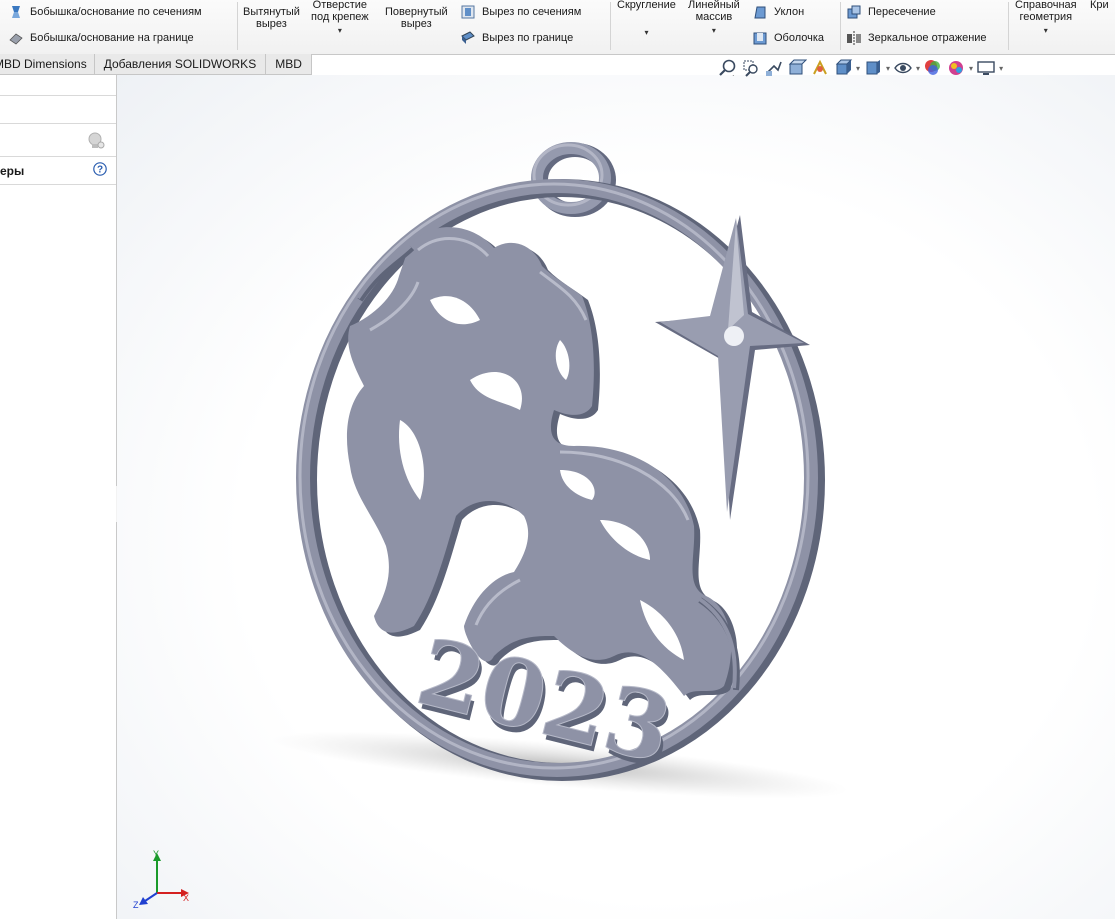  Describe the element at coordinates (797, 68) in the screenshot. I see `section-view-icon` at that location.